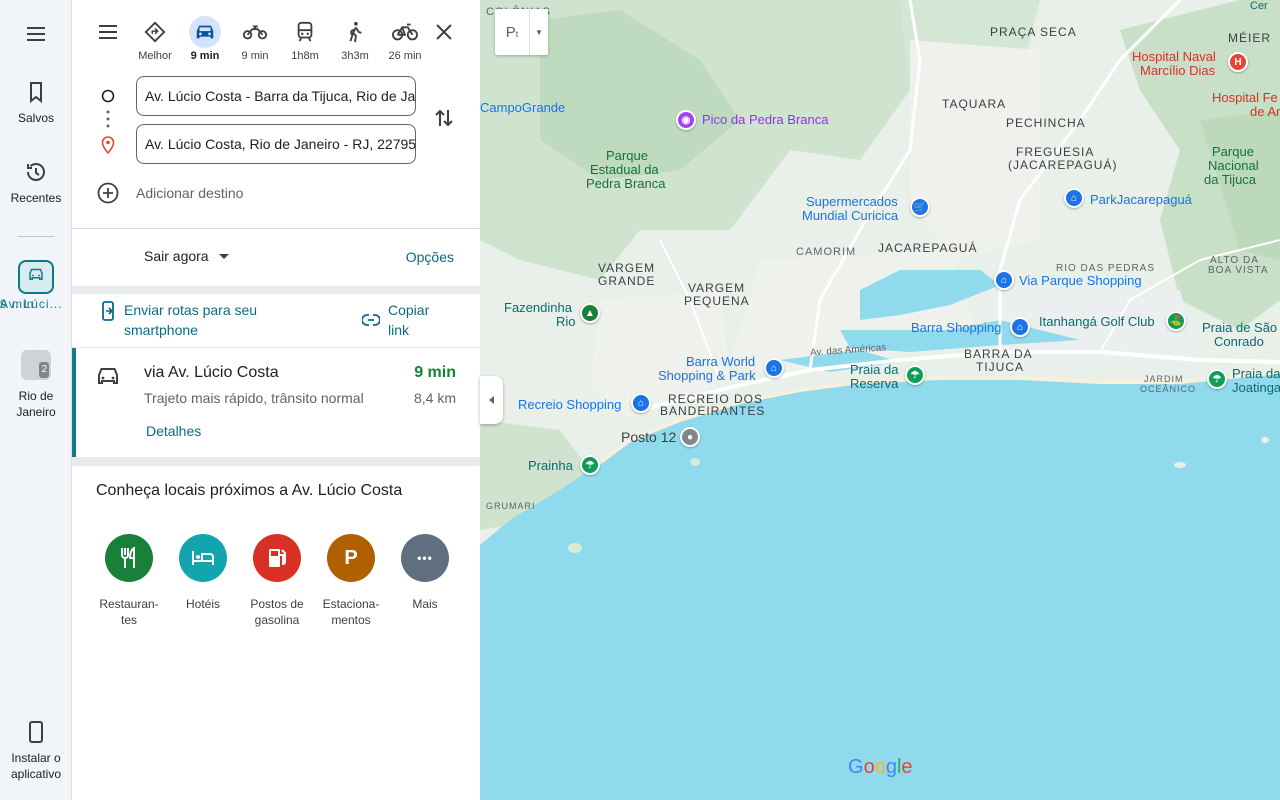 This screenshot has height=800, width=1280. What do you see at coordinates (205, 39) in the screenshot?
I see `mode-car: 9 min` at bounding box center [205, 39].